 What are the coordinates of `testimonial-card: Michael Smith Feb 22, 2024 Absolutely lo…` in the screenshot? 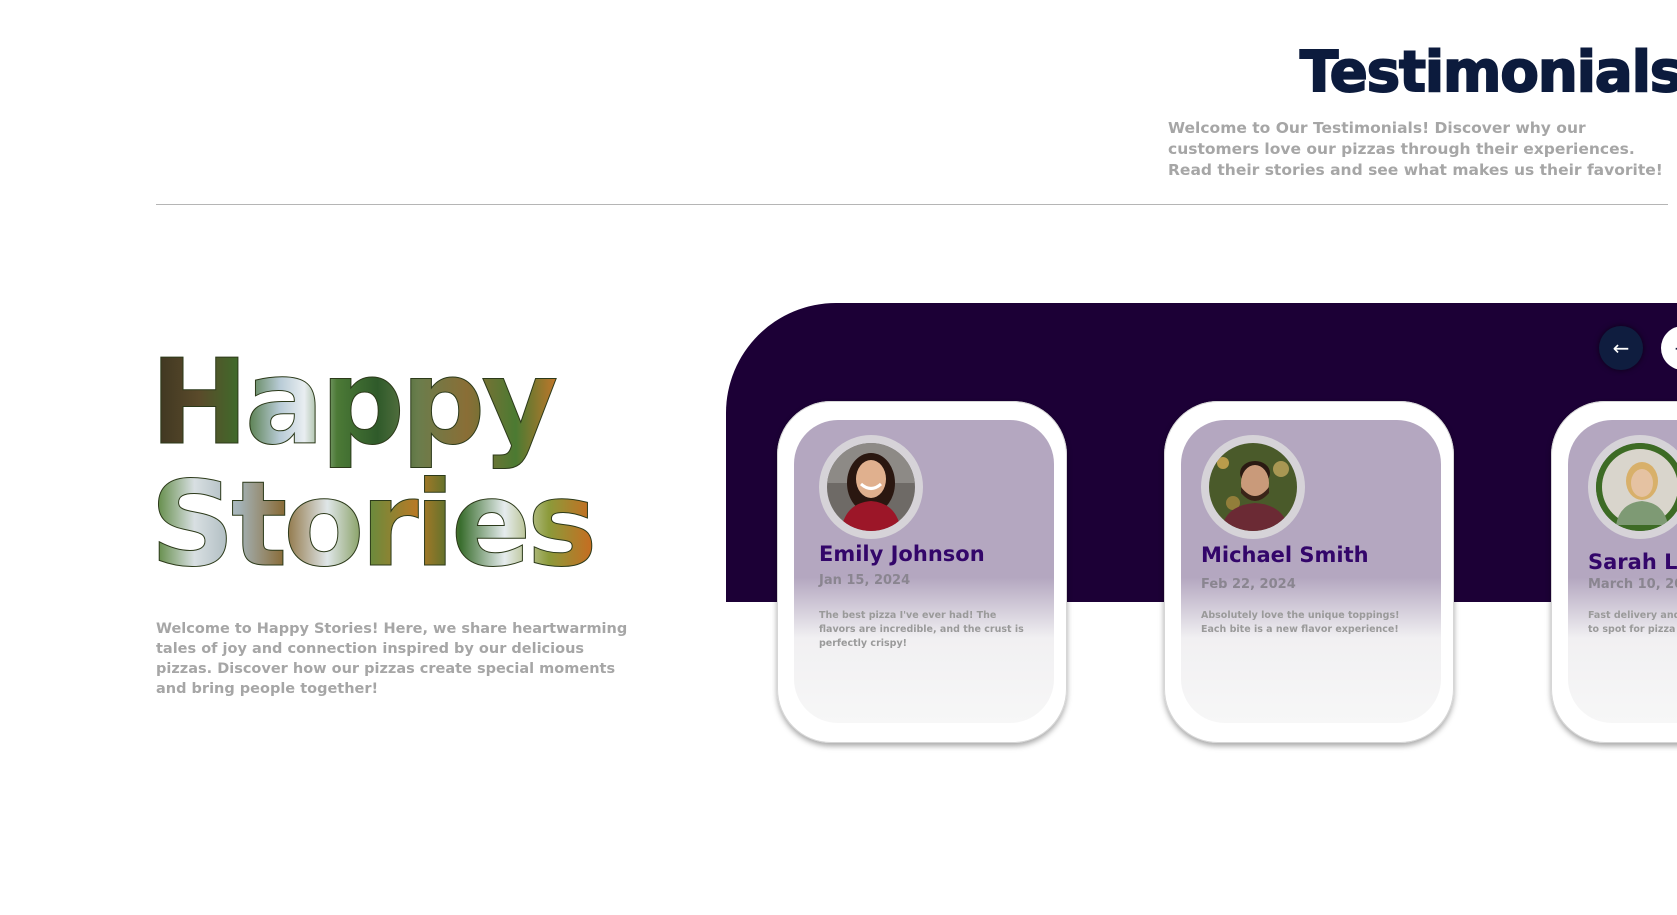 It's located at (1309, 572).